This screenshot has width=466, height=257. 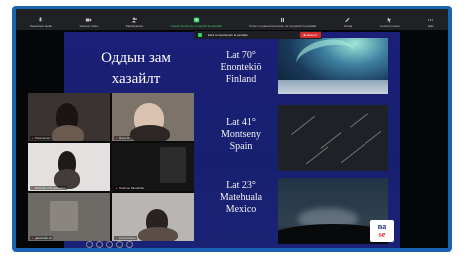 I want to click on participant-name: ▲Tsolmon Munkhbat, so click(x=130, y=188).